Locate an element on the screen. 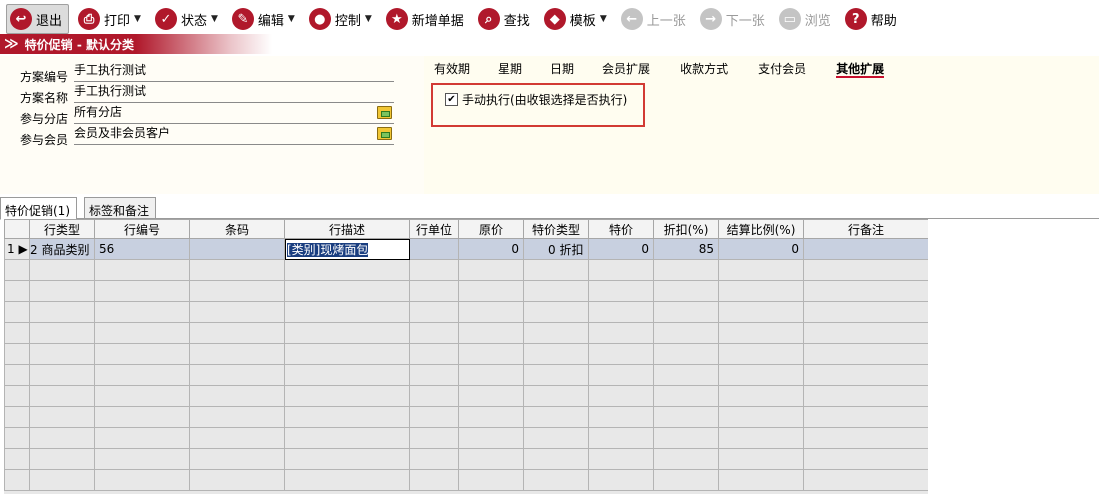  cell-discount: 85 is located at coordinates (686, 249).